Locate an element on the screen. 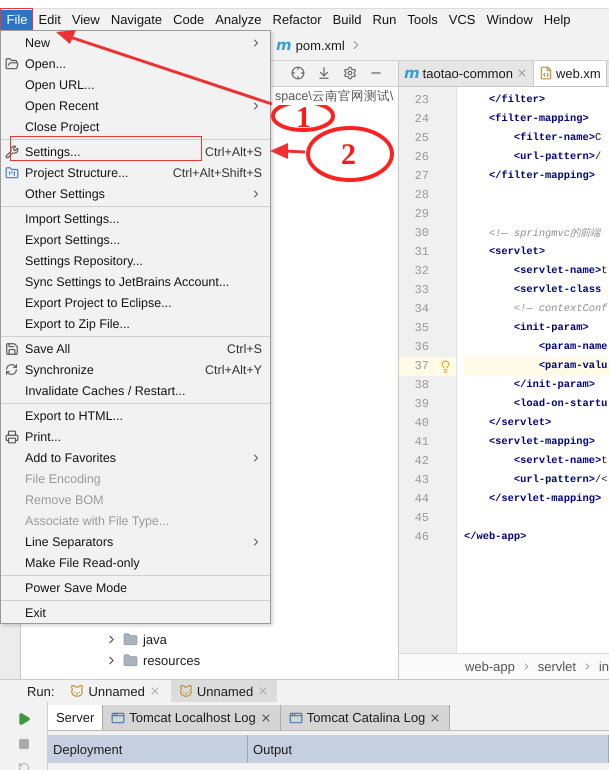 The width and height of the screenshot is (609, 770). breadcrumb: in is located at coordinates (603, 666).